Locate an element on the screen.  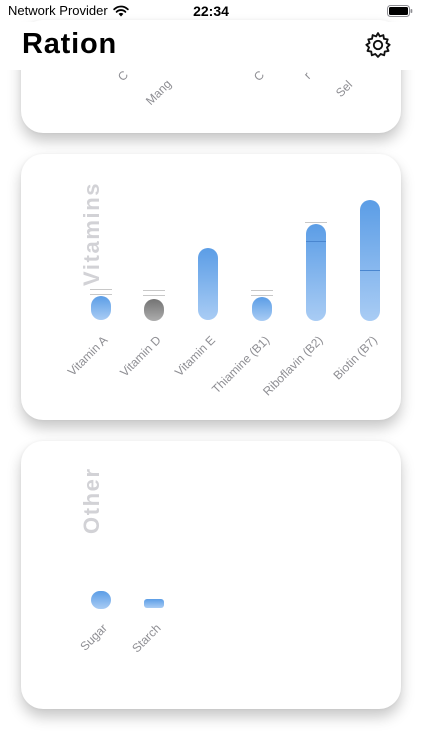
status-time: 22:34 is located at coordinates (211, 11).